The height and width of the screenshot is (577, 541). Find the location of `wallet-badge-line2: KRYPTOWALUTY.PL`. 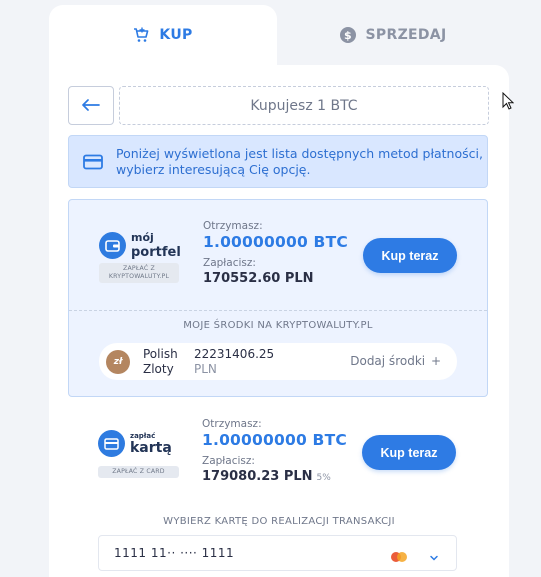

wallet-badge-line2: KRYPTOWALUTY.PL is located at coordinates (139, 276).